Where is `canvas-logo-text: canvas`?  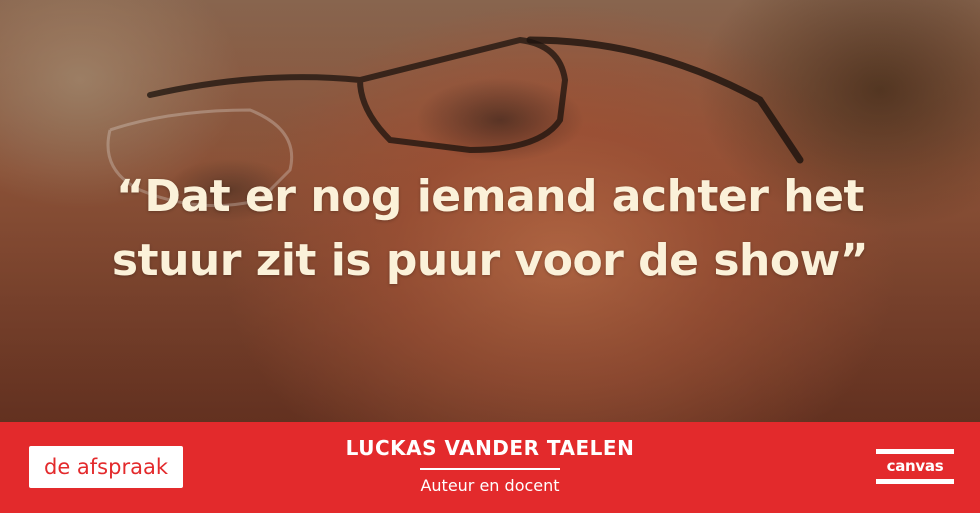 canvas-logo-text: canvas is located at coordinates (915, 466).